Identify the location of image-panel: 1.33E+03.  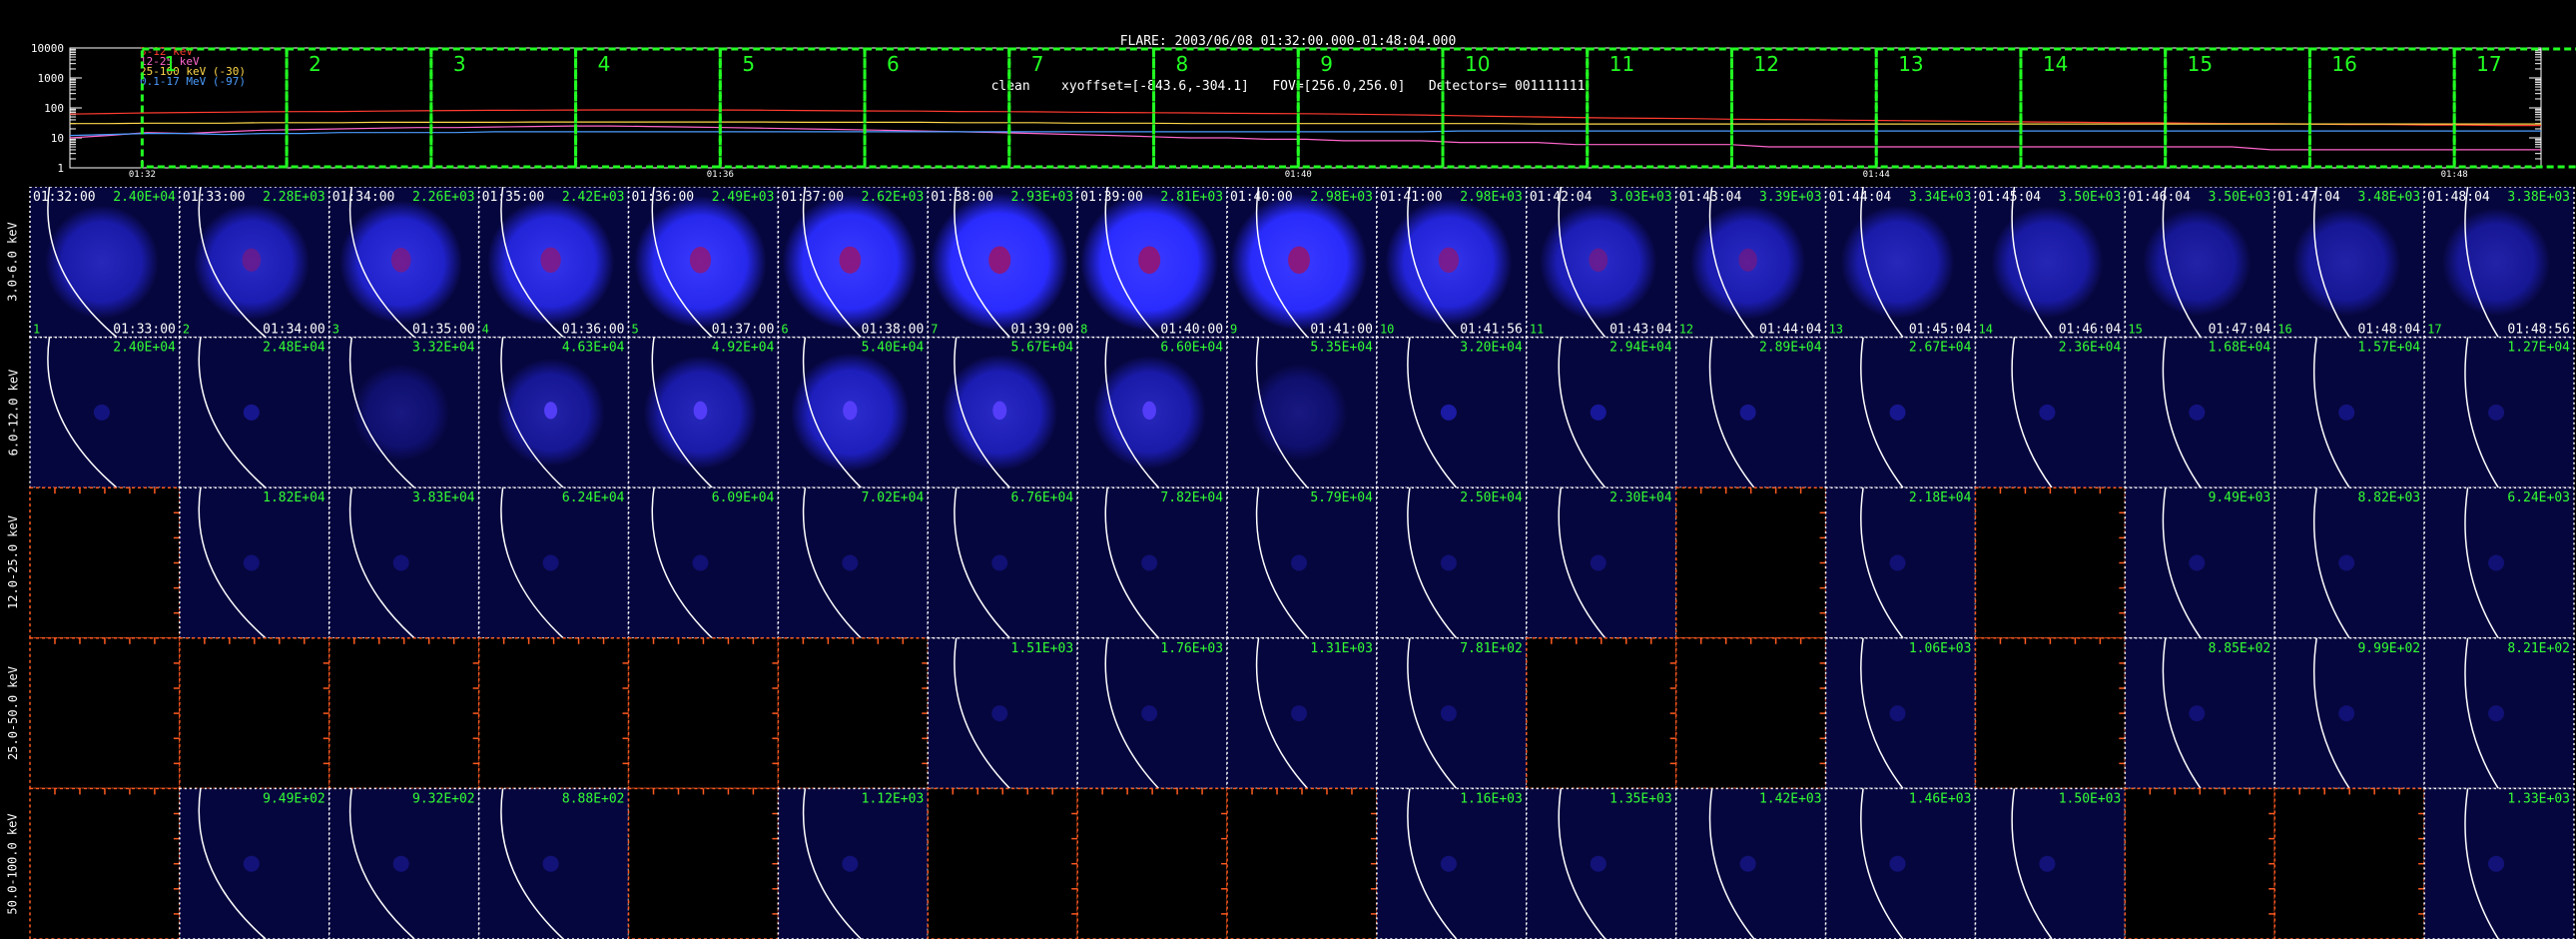
(2499, 863).